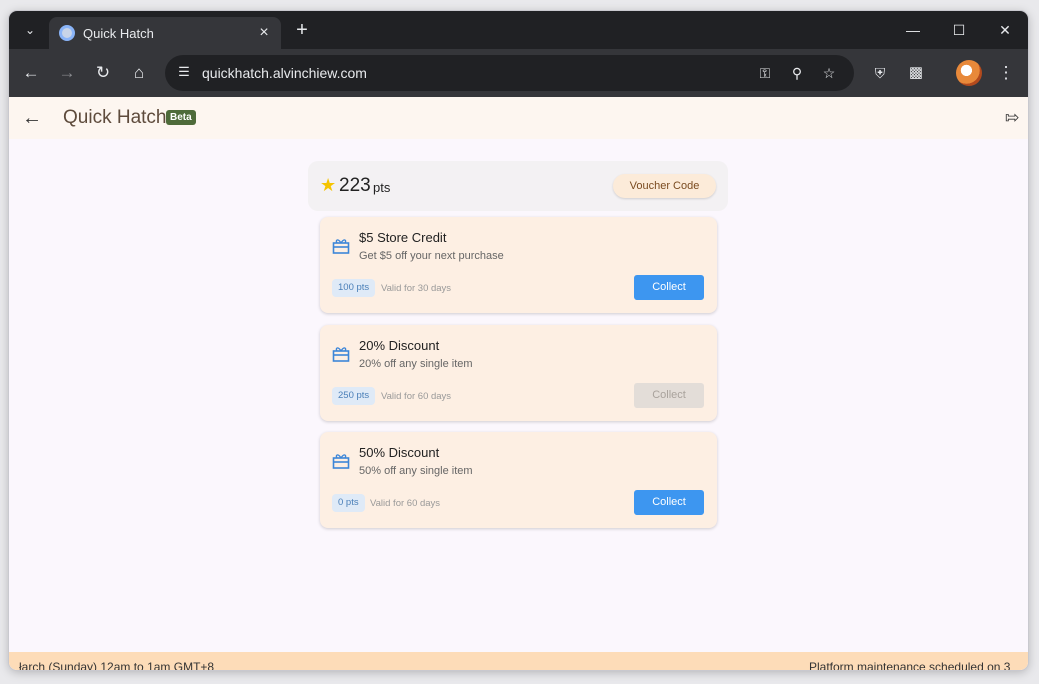  I want to click on logout-icon: ⇰, so click(1012, 118).